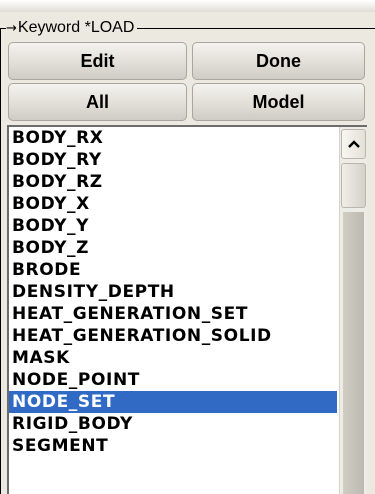 This screenshot has width=375, height=494. I want to click on scroll-up-button, so click(353, 144).